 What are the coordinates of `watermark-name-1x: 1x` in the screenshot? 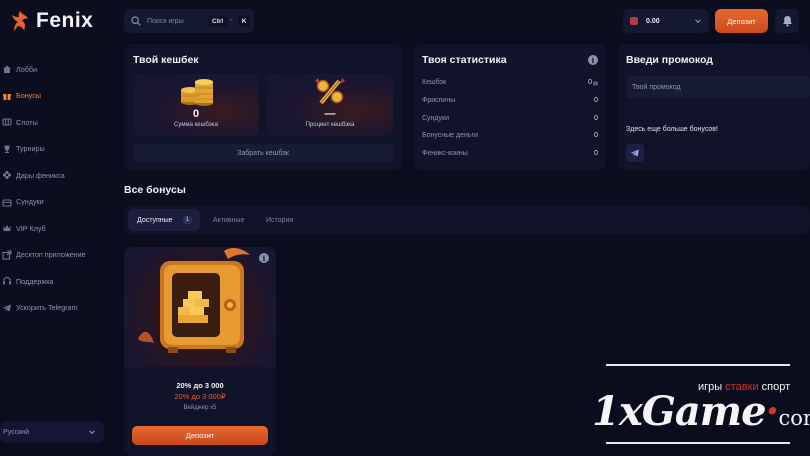 It's located at (617, 411).